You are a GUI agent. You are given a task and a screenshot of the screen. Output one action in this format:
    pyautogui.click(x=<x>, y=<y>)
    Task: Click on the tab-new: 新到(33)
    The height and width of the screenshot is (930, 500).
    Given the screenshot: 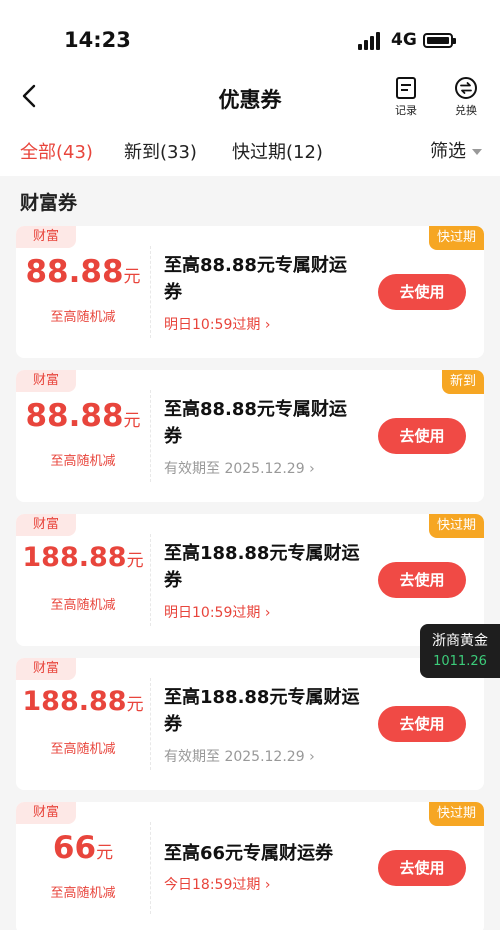 What is the action you would take?
    pyautogui.click(x=160, y=151)
    